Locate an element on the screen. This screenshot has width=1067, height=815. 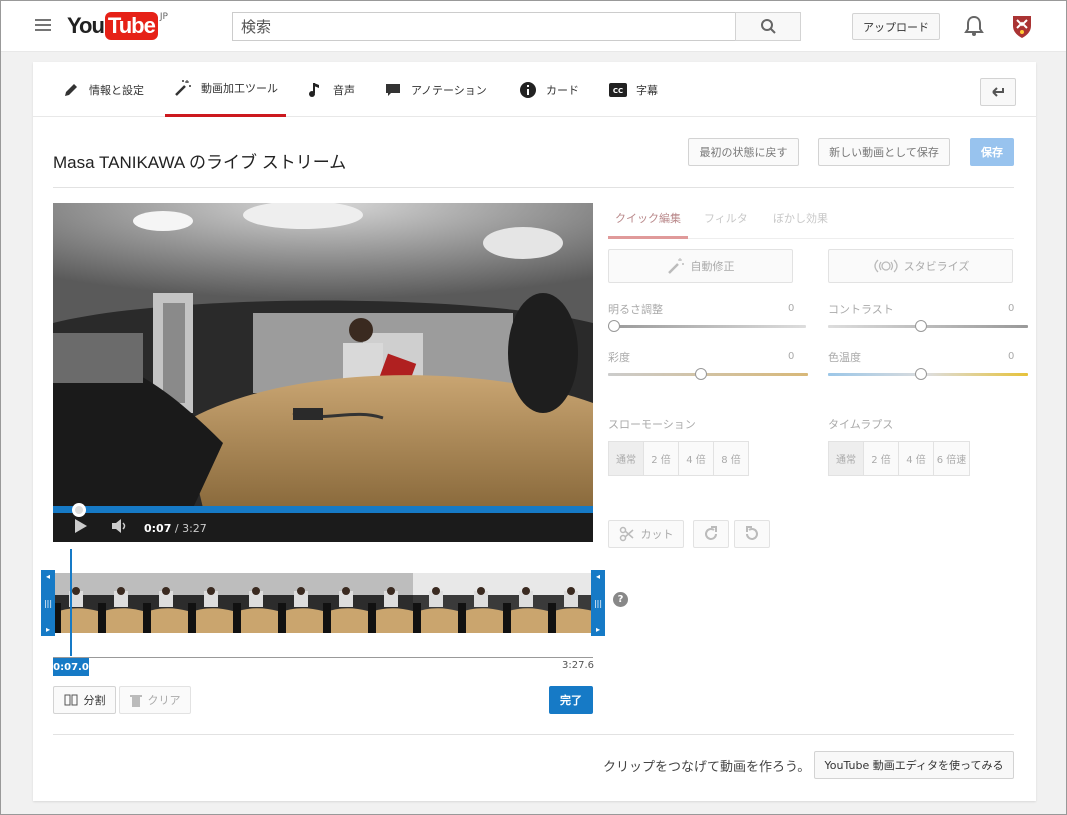
color-temperature-slider is located at coordinates (928, 374).